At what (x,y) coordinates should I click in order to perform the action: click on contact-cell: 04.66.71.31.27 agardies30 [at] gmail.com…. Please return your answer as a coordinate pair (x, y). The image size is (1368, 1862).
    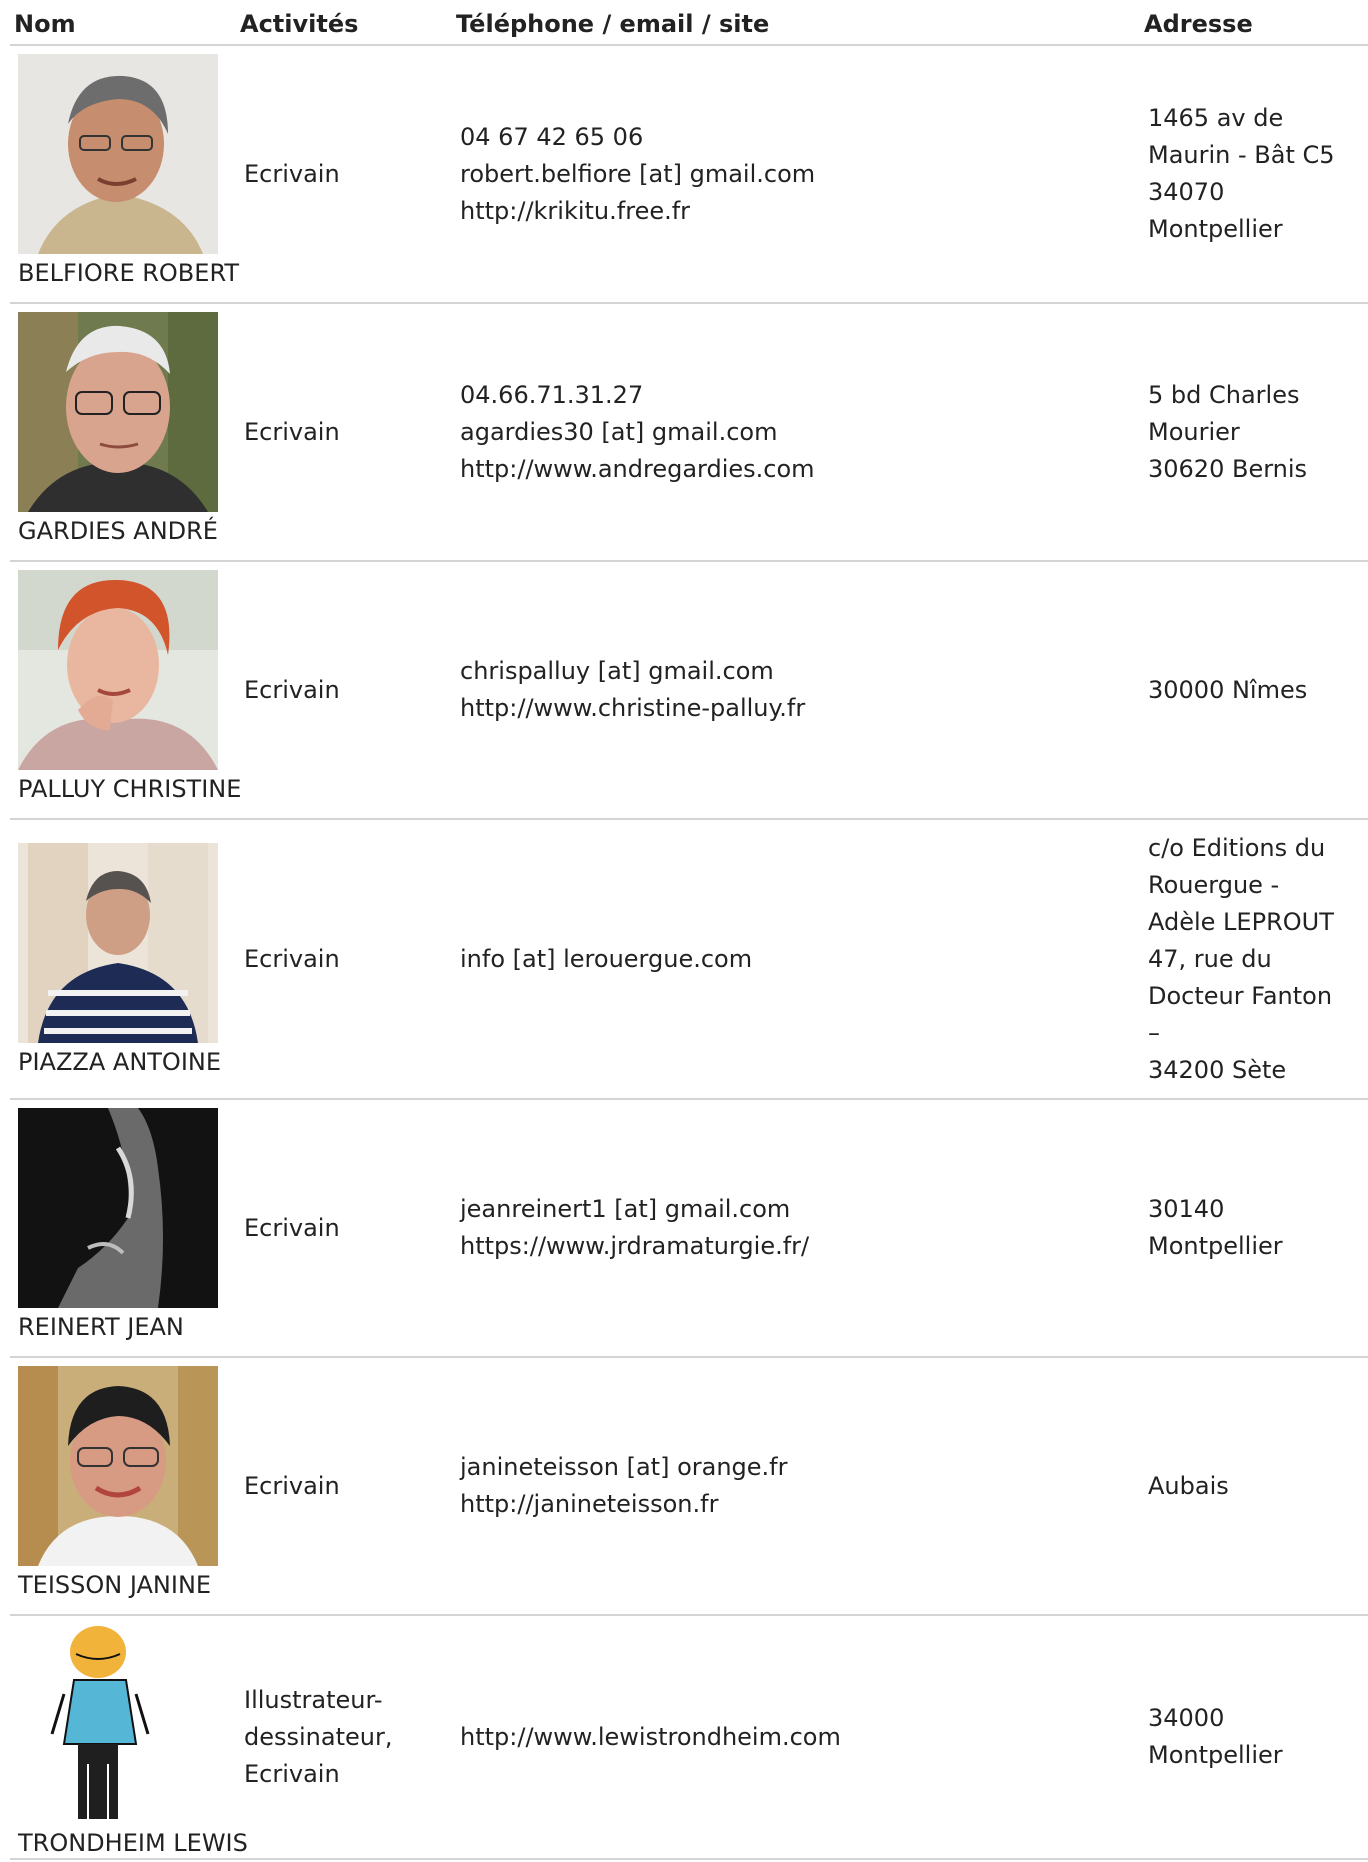
    Looking at the image, I should click on (796, 432).